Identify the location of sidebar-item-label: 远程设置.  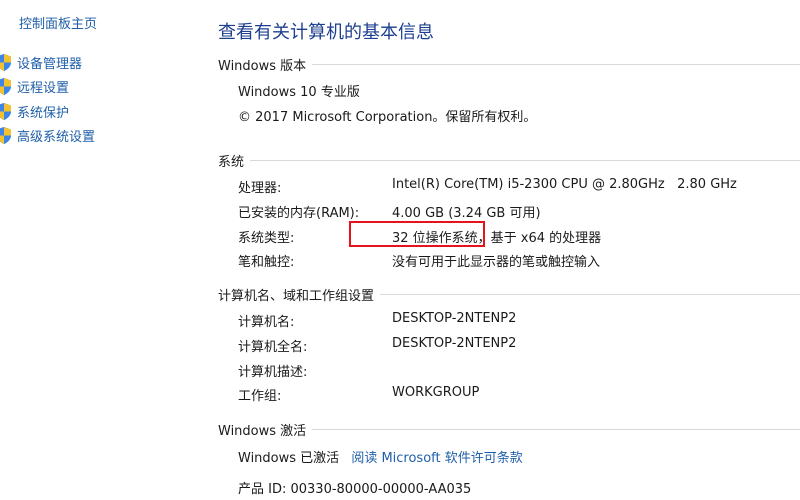
(43, 89).